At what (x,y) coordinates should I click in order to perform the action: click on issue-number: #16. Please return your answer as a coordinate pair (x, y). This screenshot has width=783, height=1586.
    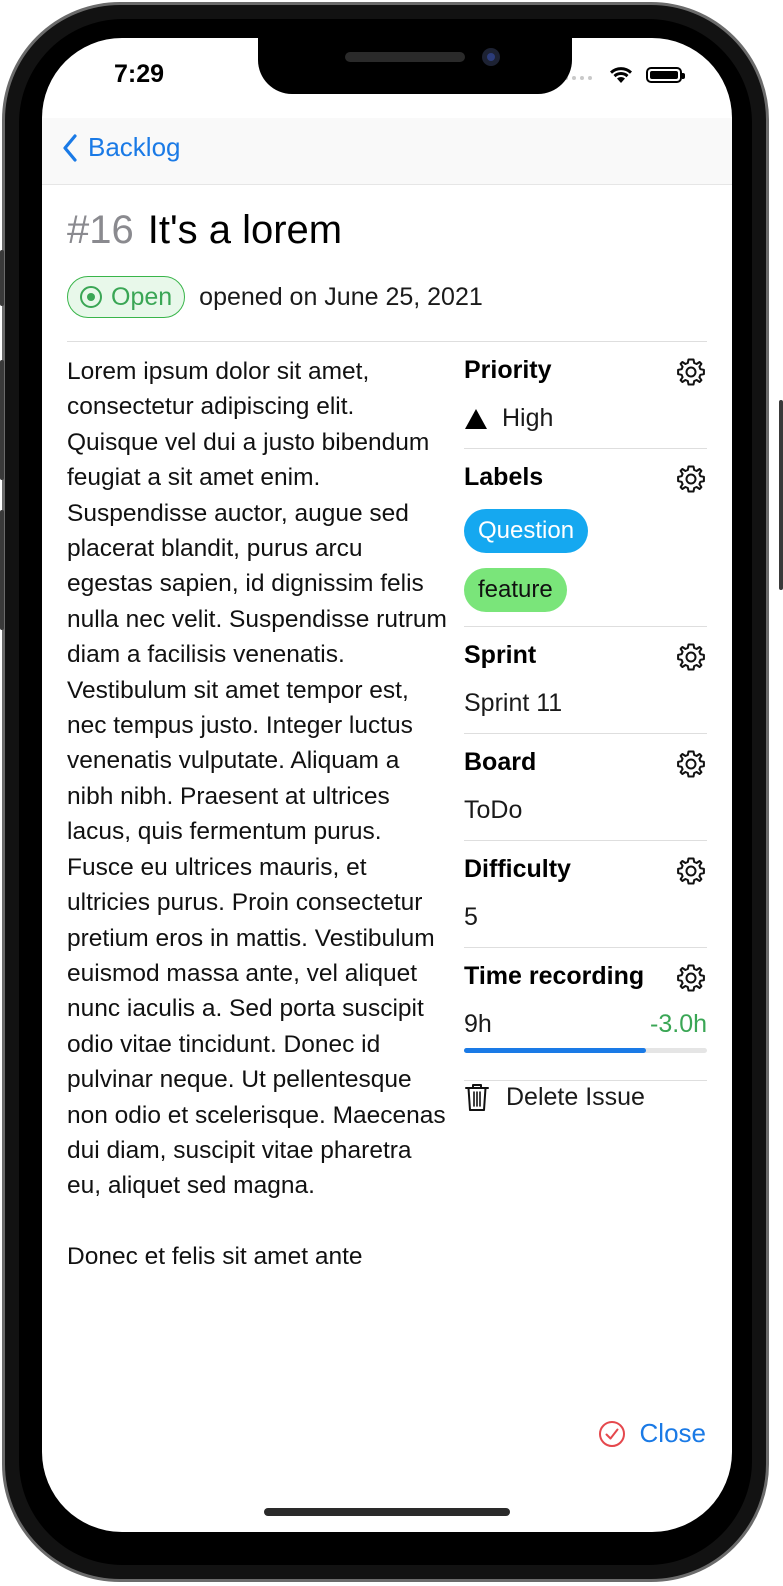
    Looking at the image, I should click on (100, 230).